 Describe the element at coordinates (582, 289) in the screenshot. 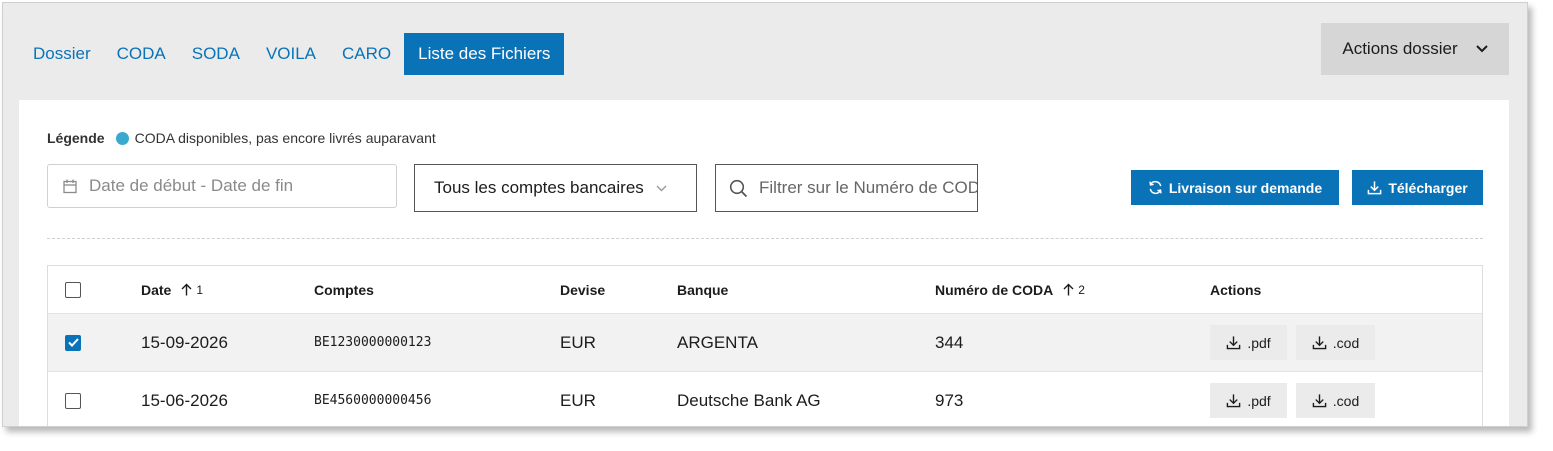

I see `header-devise: Devise` at that location.